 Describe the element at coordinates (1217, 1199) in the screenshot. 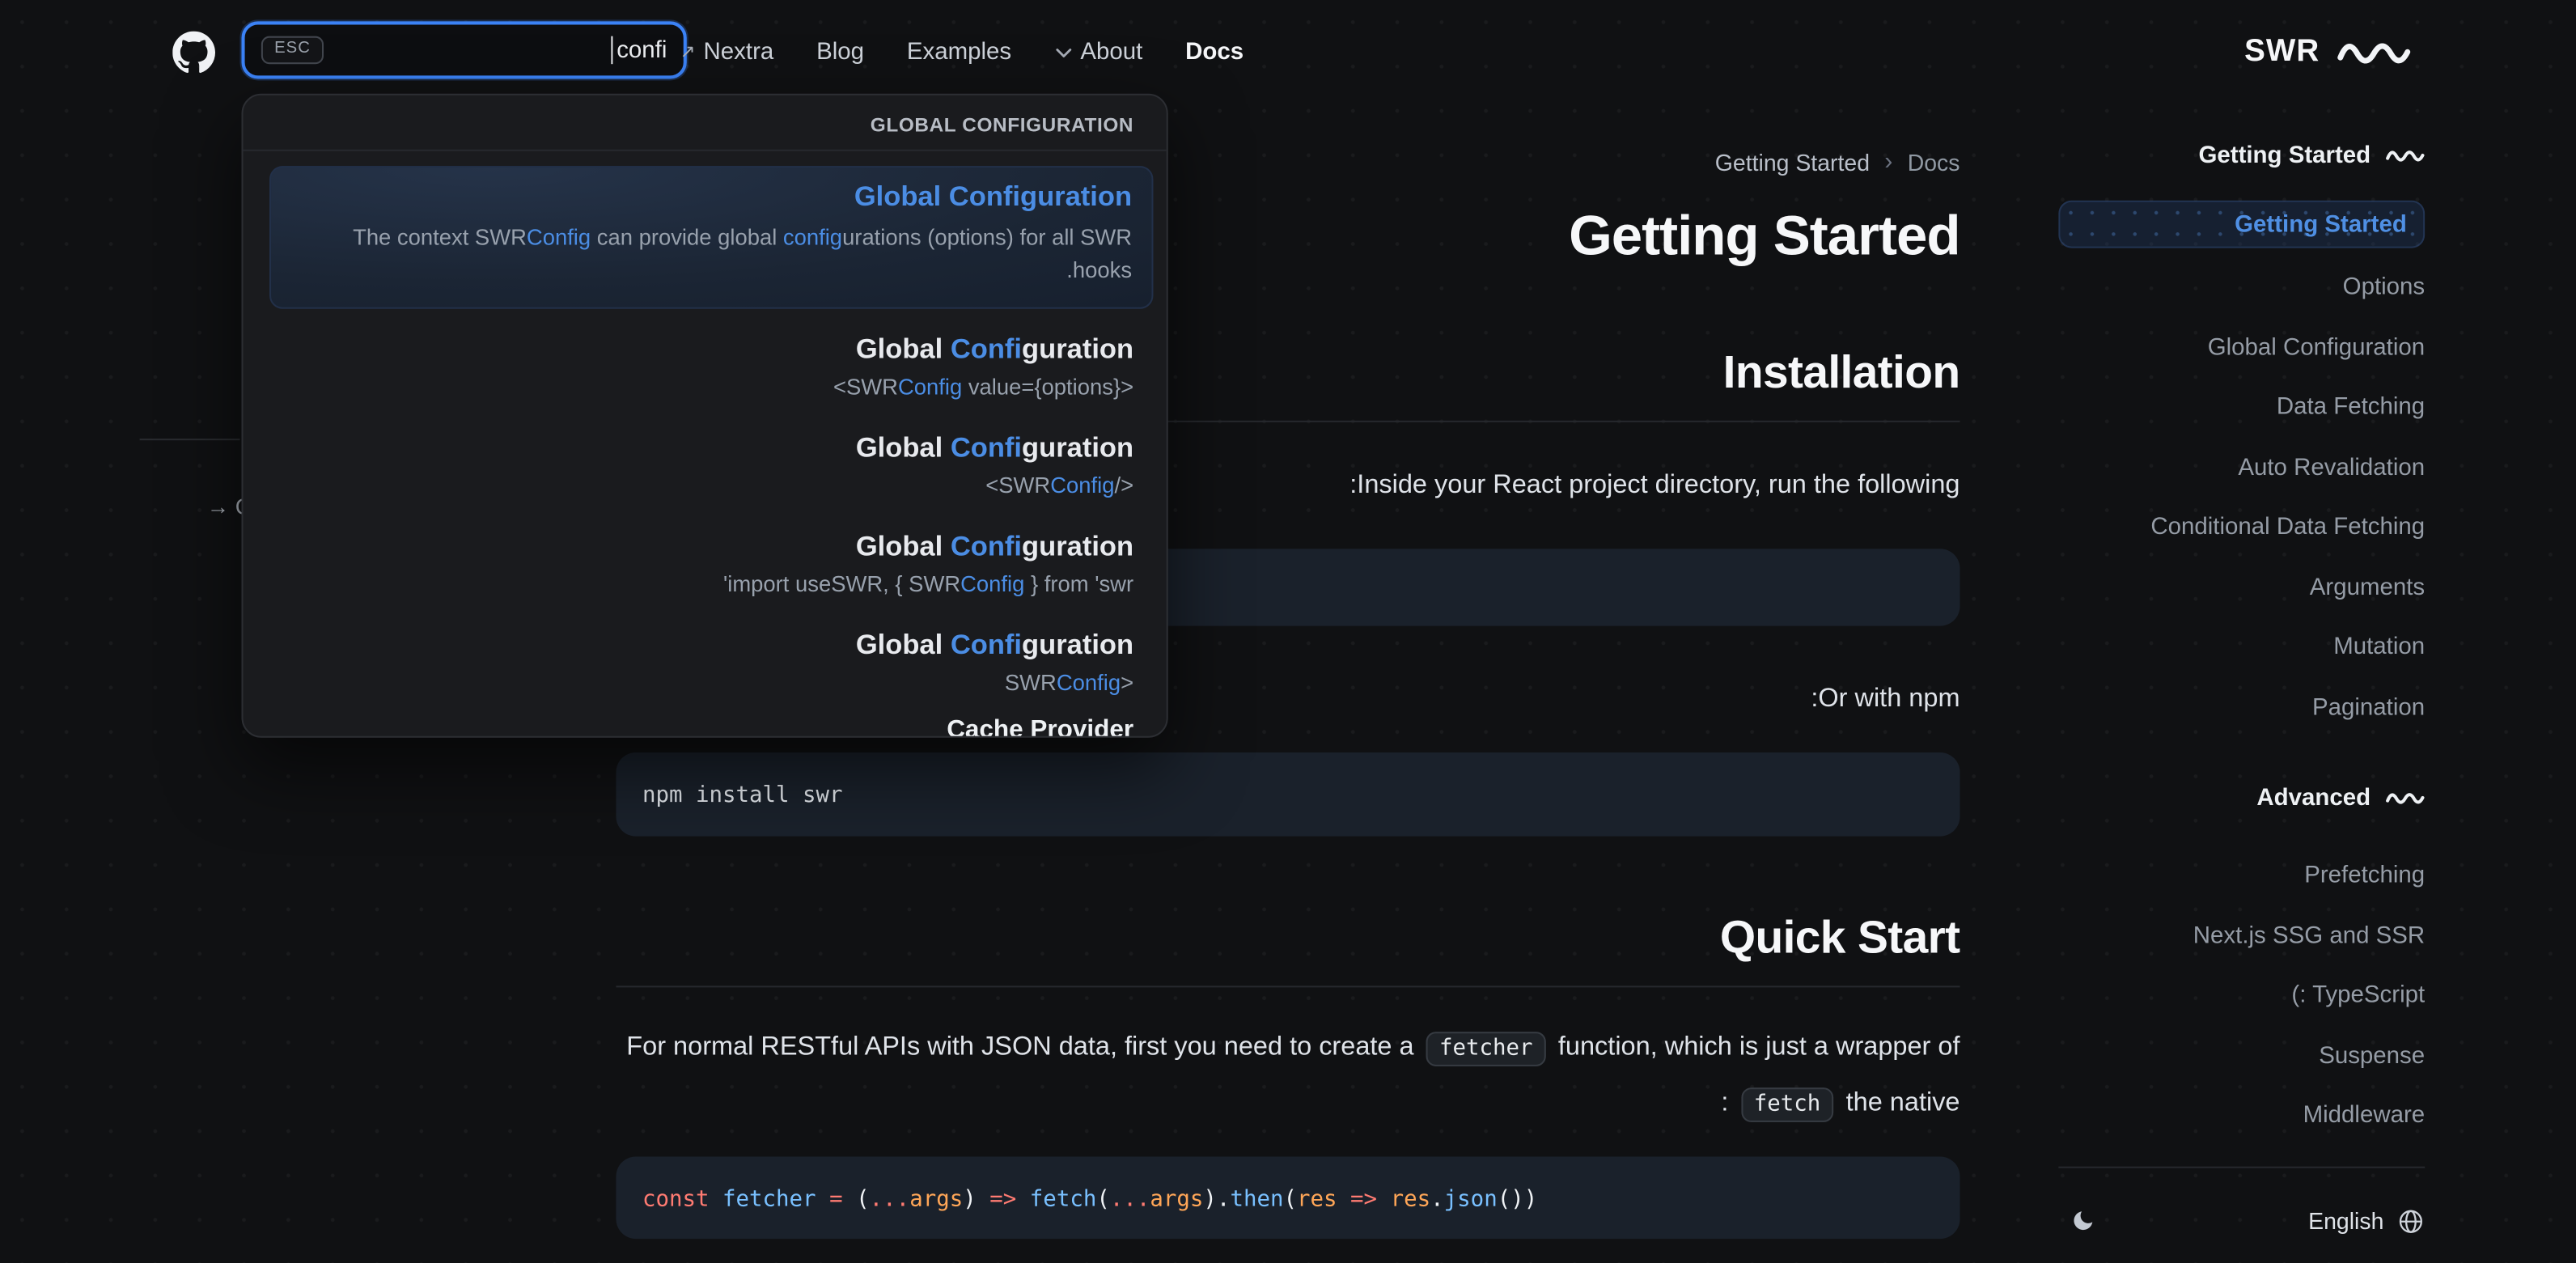

I see `code-token: ).` at that location.